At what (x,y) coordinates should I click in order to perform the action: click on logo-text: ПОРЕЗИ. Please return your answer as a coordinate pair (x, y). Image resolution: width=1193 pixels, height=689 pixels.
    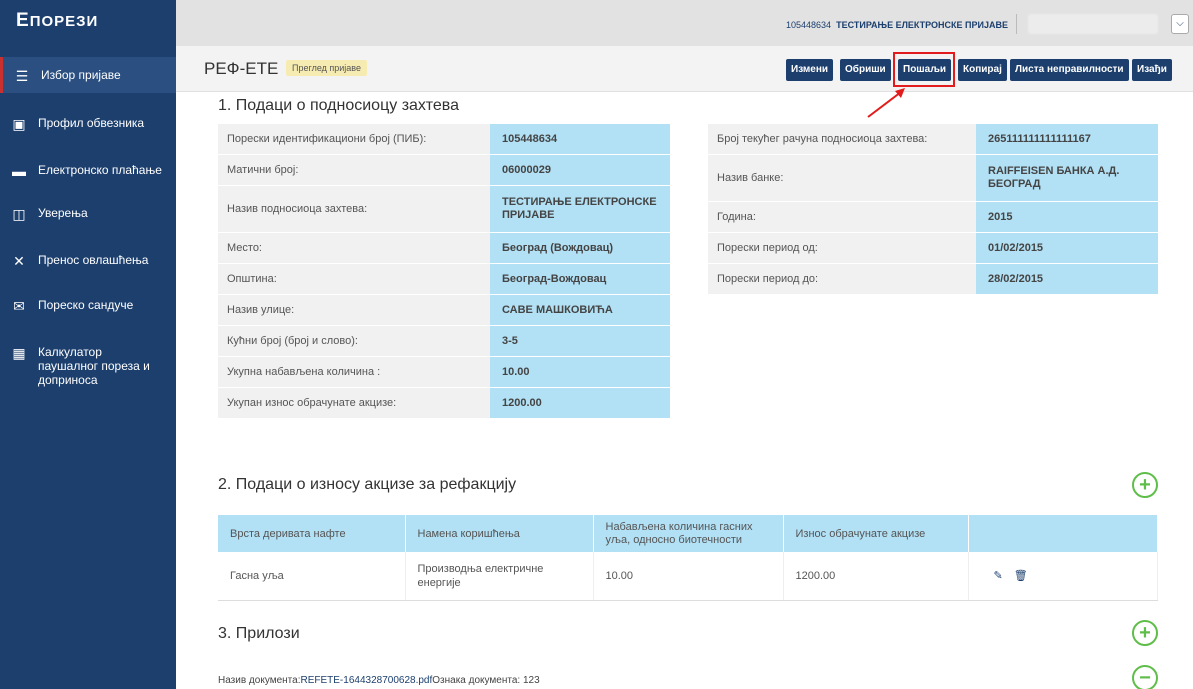
    Looking at the image, I should click on (64, 21).